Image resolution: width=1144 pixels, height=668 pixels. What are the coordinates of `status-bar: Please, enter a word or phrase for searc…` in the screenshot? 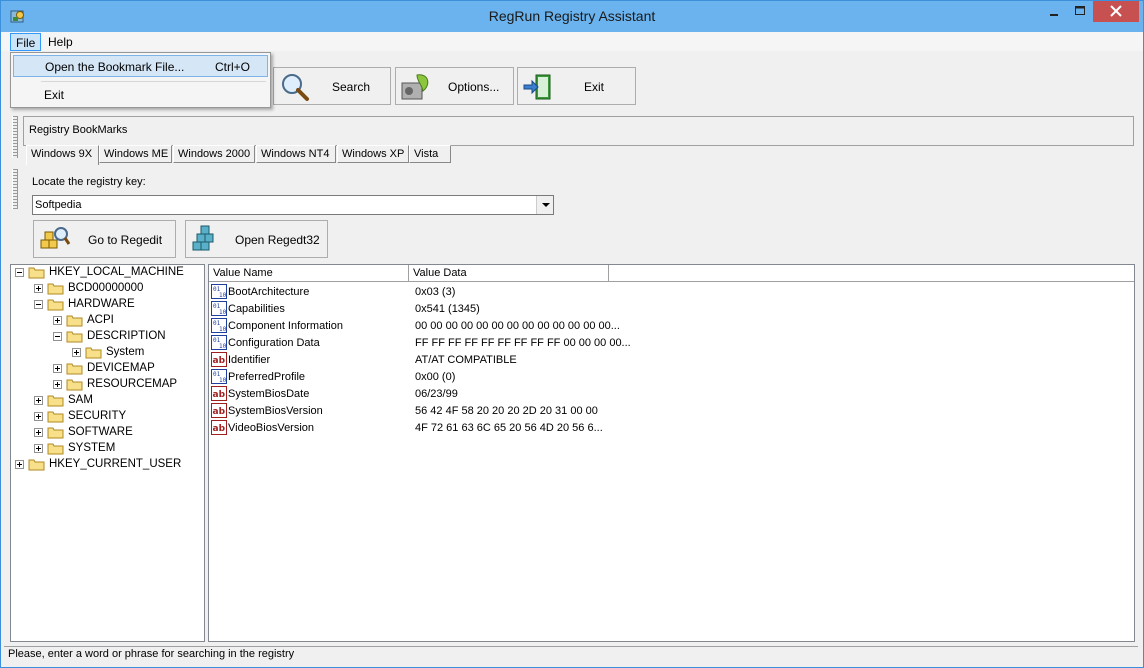 It's located at (571, 654).